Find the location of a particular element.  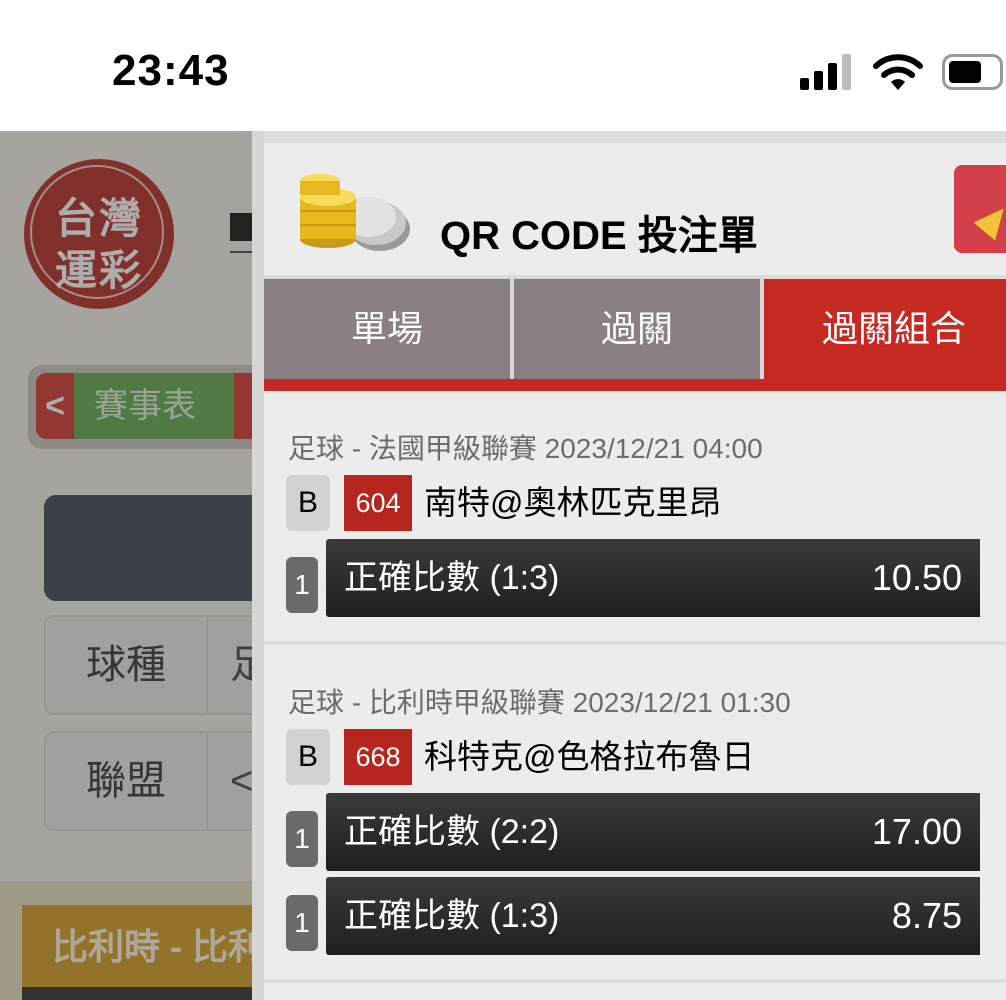

status-time: 23:43 is located at coordinates (171, 70).